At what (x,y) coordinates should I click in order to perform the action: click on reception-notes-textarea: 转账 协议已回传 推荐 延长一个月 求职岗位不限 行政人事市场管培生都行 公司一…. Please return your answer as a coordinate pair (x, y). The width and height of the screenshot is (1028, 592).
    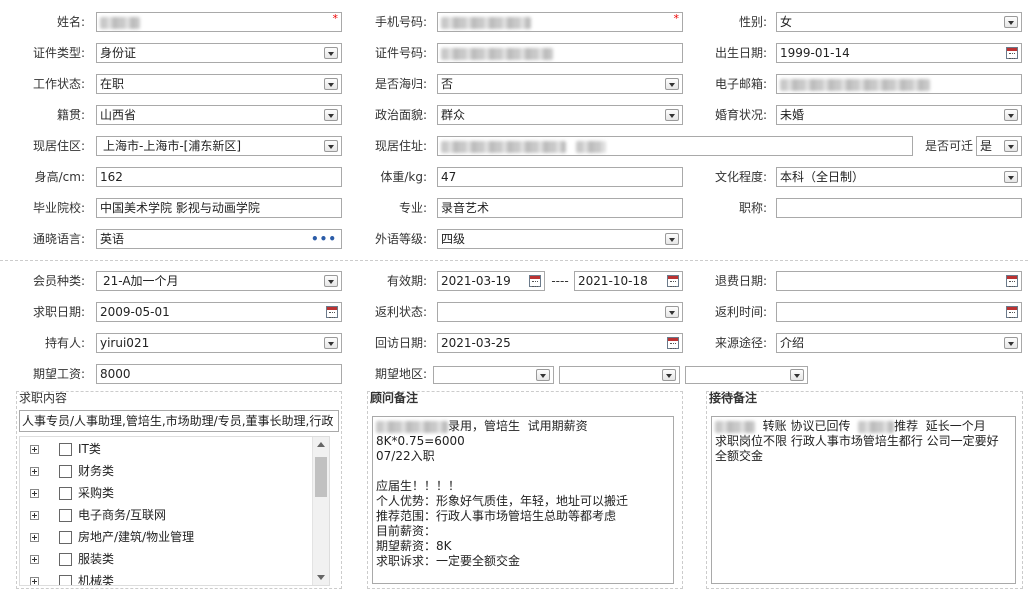
    Looking at the image, I should click on (863, 500).